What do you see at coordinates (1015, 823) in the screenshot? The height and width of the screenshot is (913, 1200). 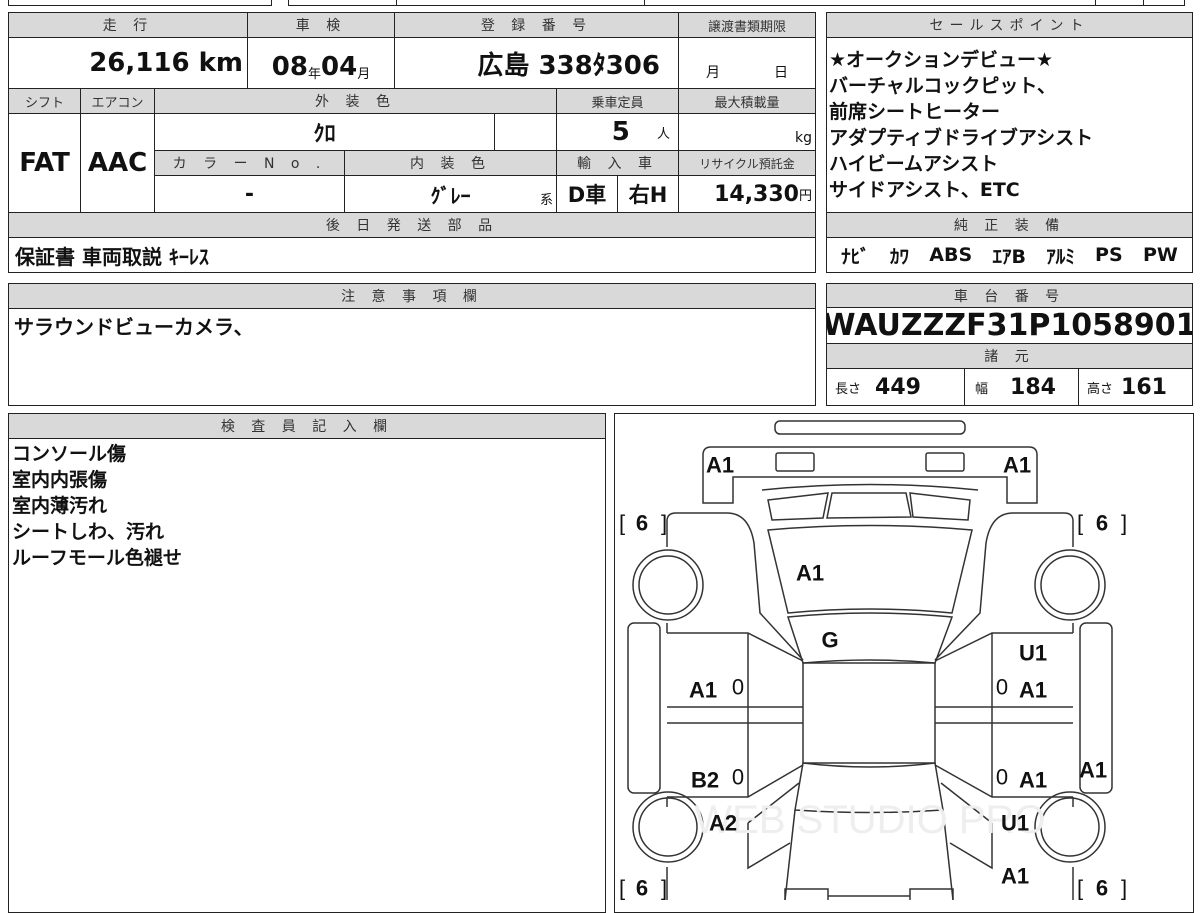 I see `damage-mark: U1` at bounding box center [1015, 823].